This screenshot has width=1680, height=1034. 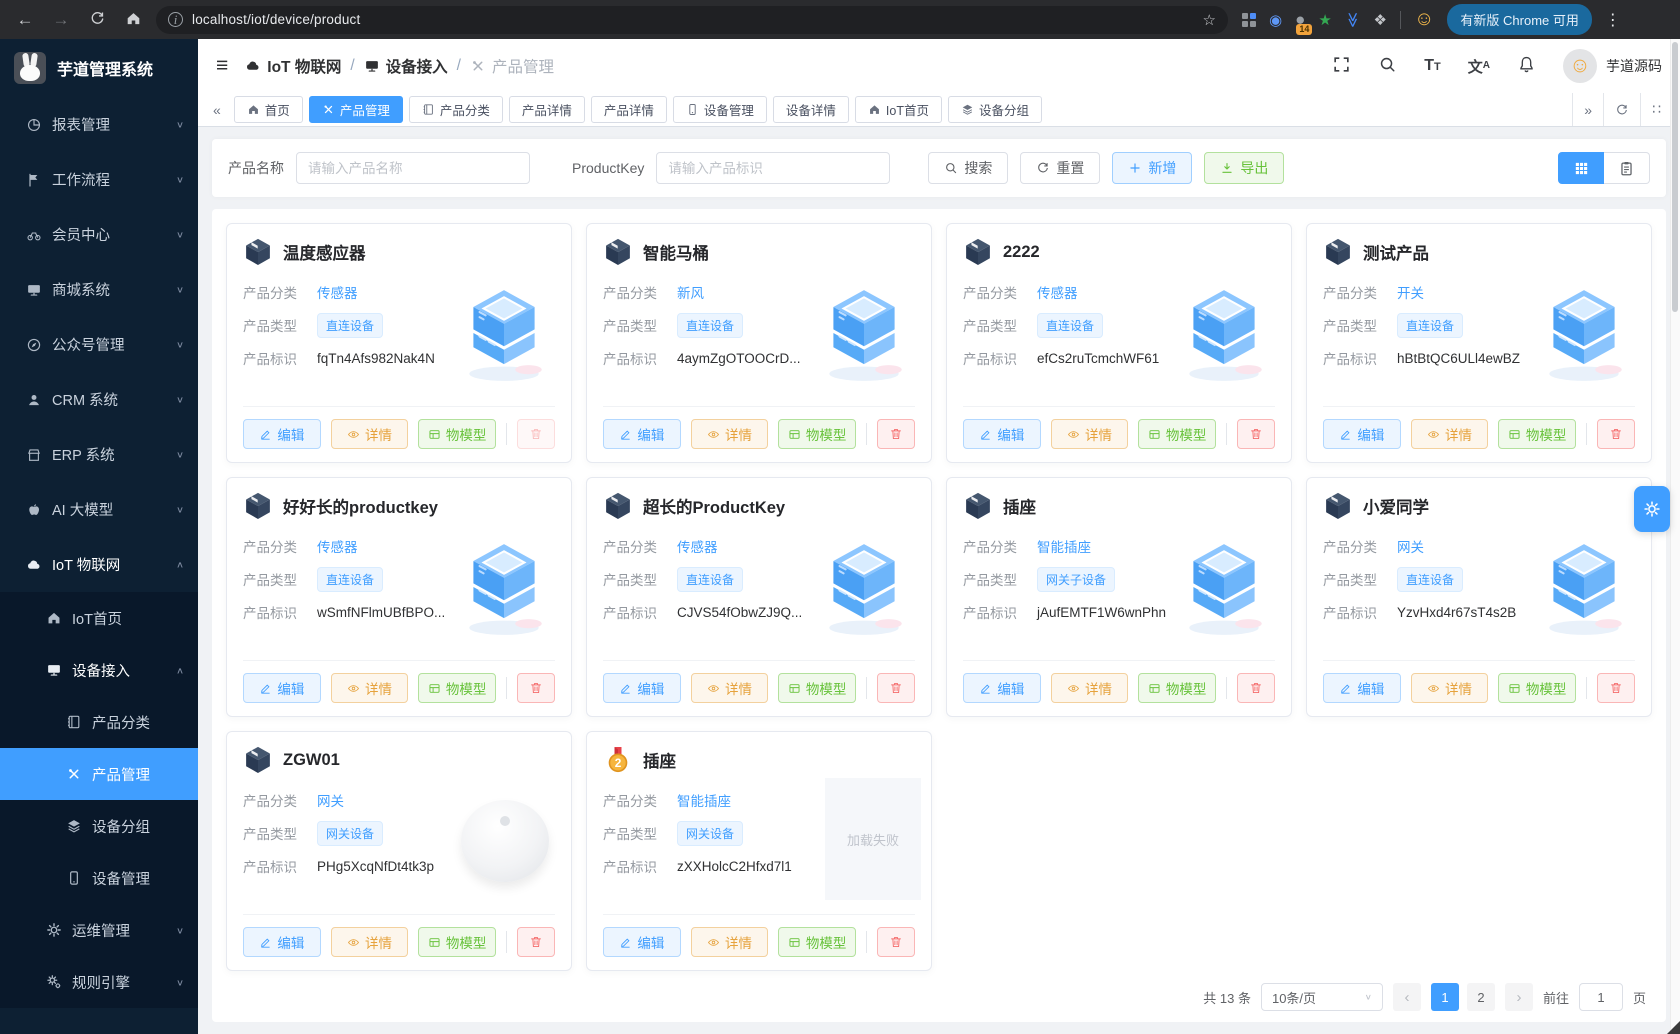 What do you see at coordinates (773, 168) in the screenshot?
I see `product-key-input` at bounding box center [773, 168].